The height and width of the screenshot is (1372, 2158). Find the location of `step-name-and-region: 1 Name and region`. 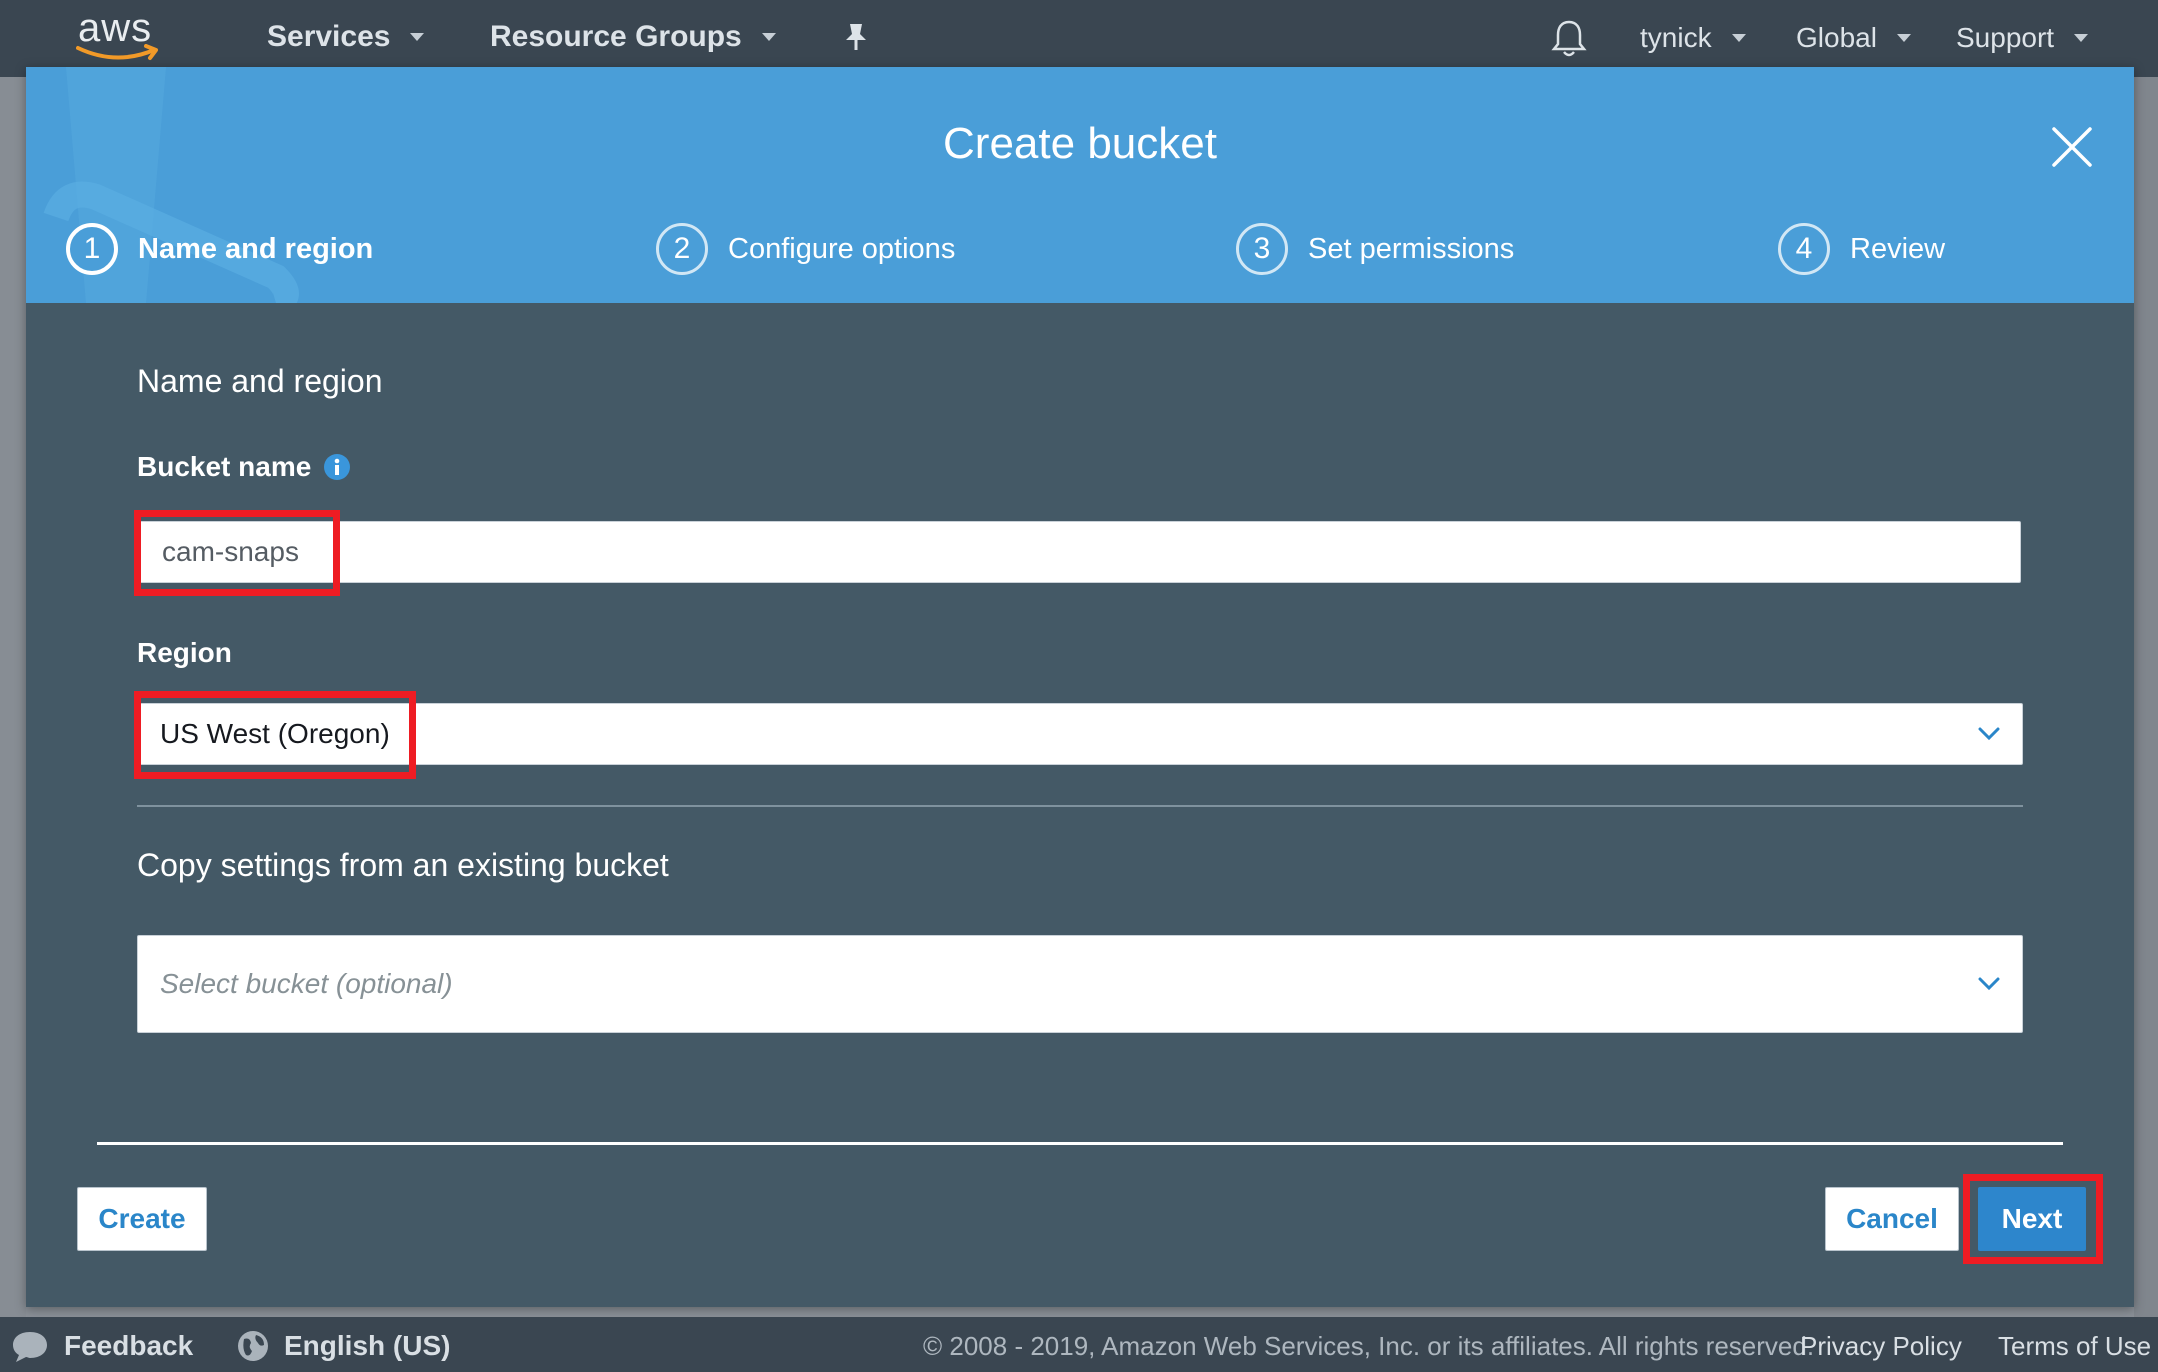

step-name-and-region: 1 Name and region is located at coordinates (219, 249).